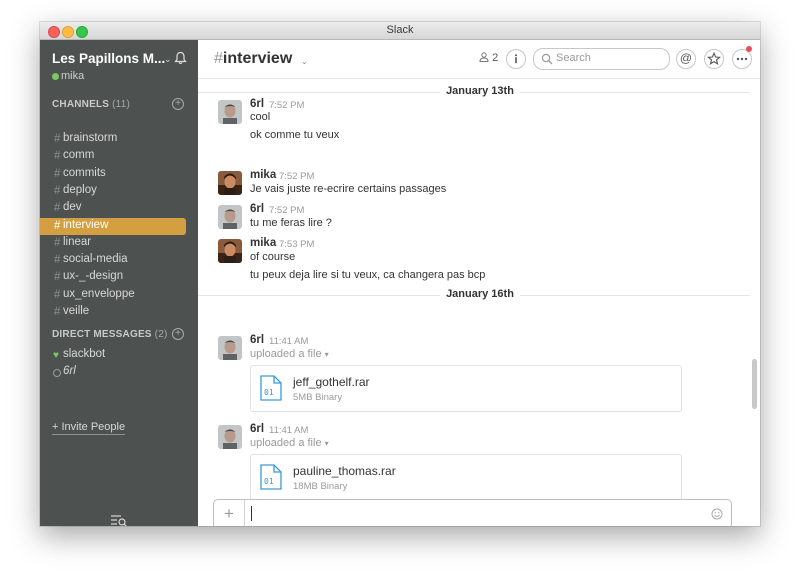  I want to click on channel-name: interview, so click(257, 58).